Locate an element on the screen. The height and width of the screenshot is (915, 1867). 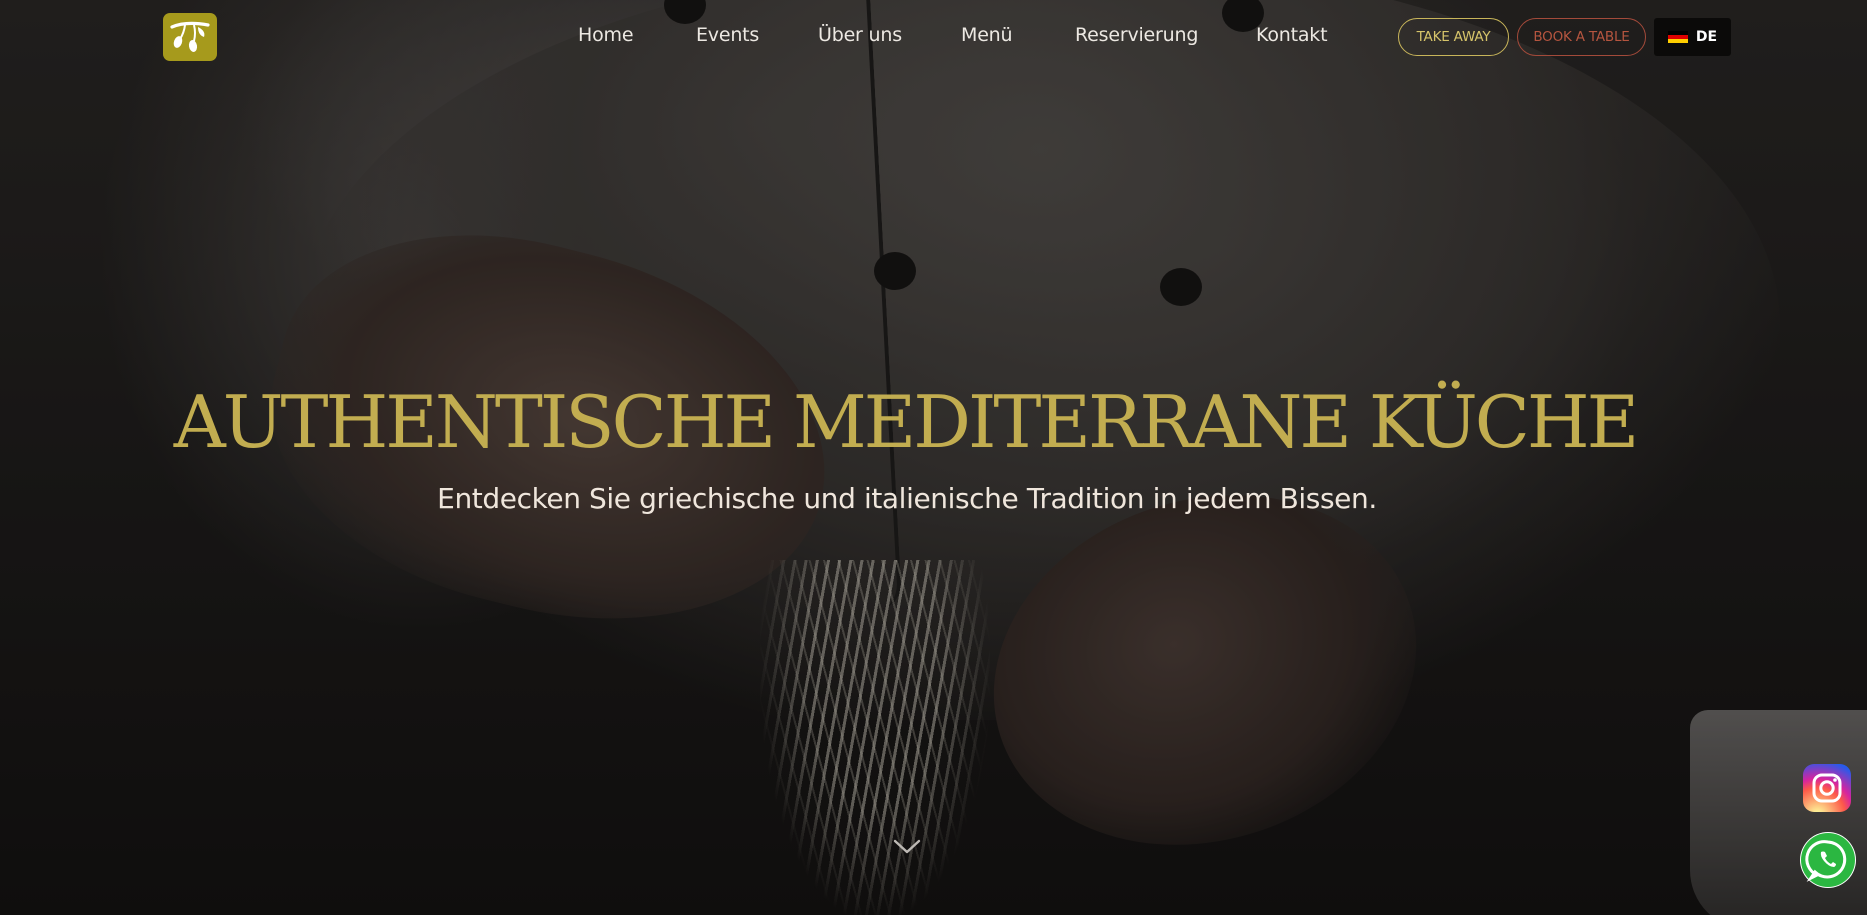
language-switcher: DE is located at coordinates (1692, 37).